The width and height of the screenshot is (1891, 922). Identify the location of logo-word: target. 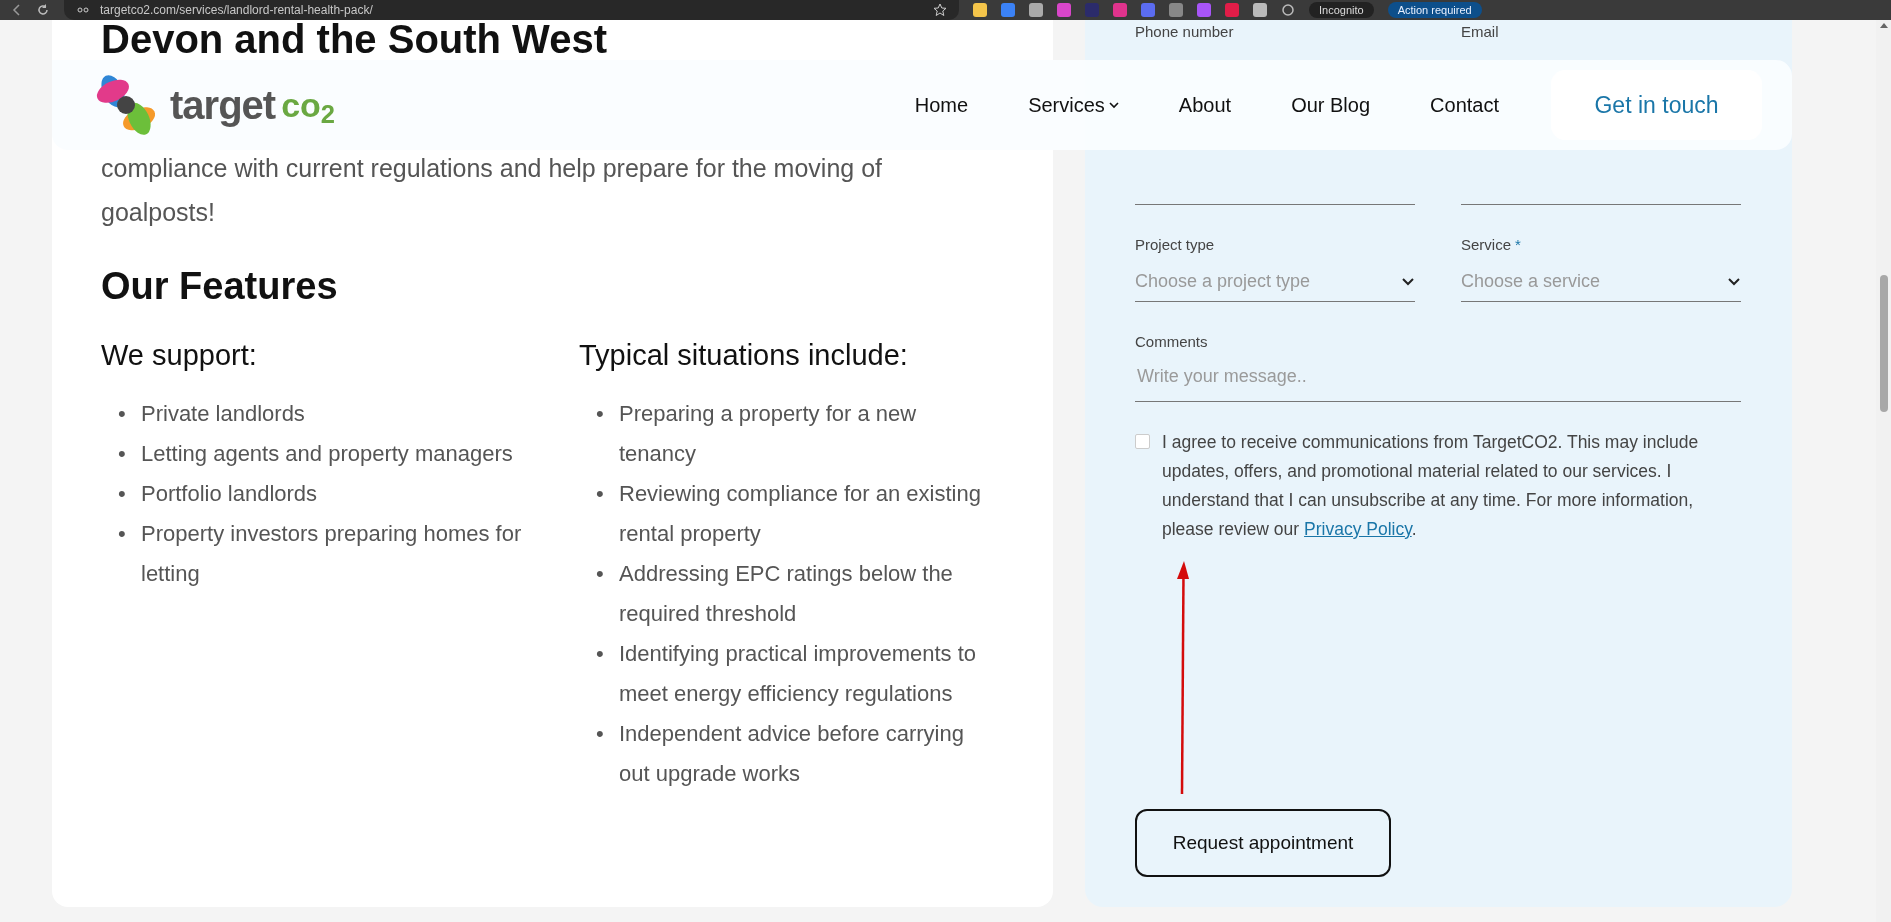
(223, 105).